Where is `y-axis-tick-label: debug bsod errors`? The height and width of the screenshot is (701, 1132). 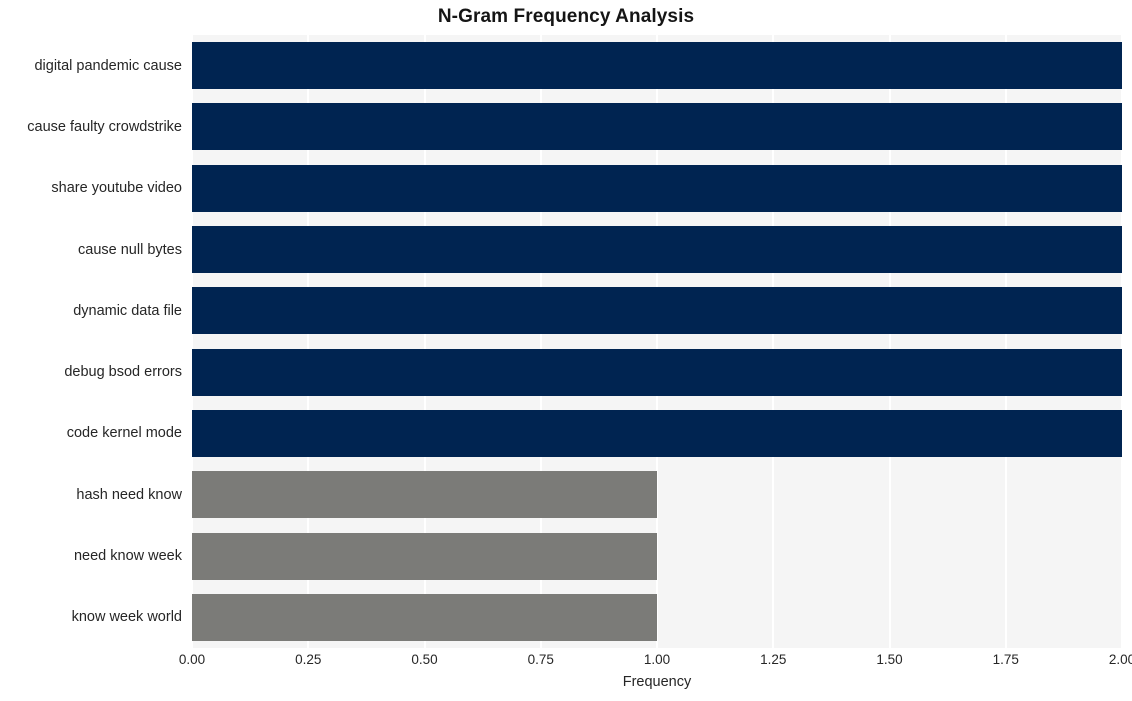
y-axis-tick-label: debug bsod errors is located at coordinates (123, 372).